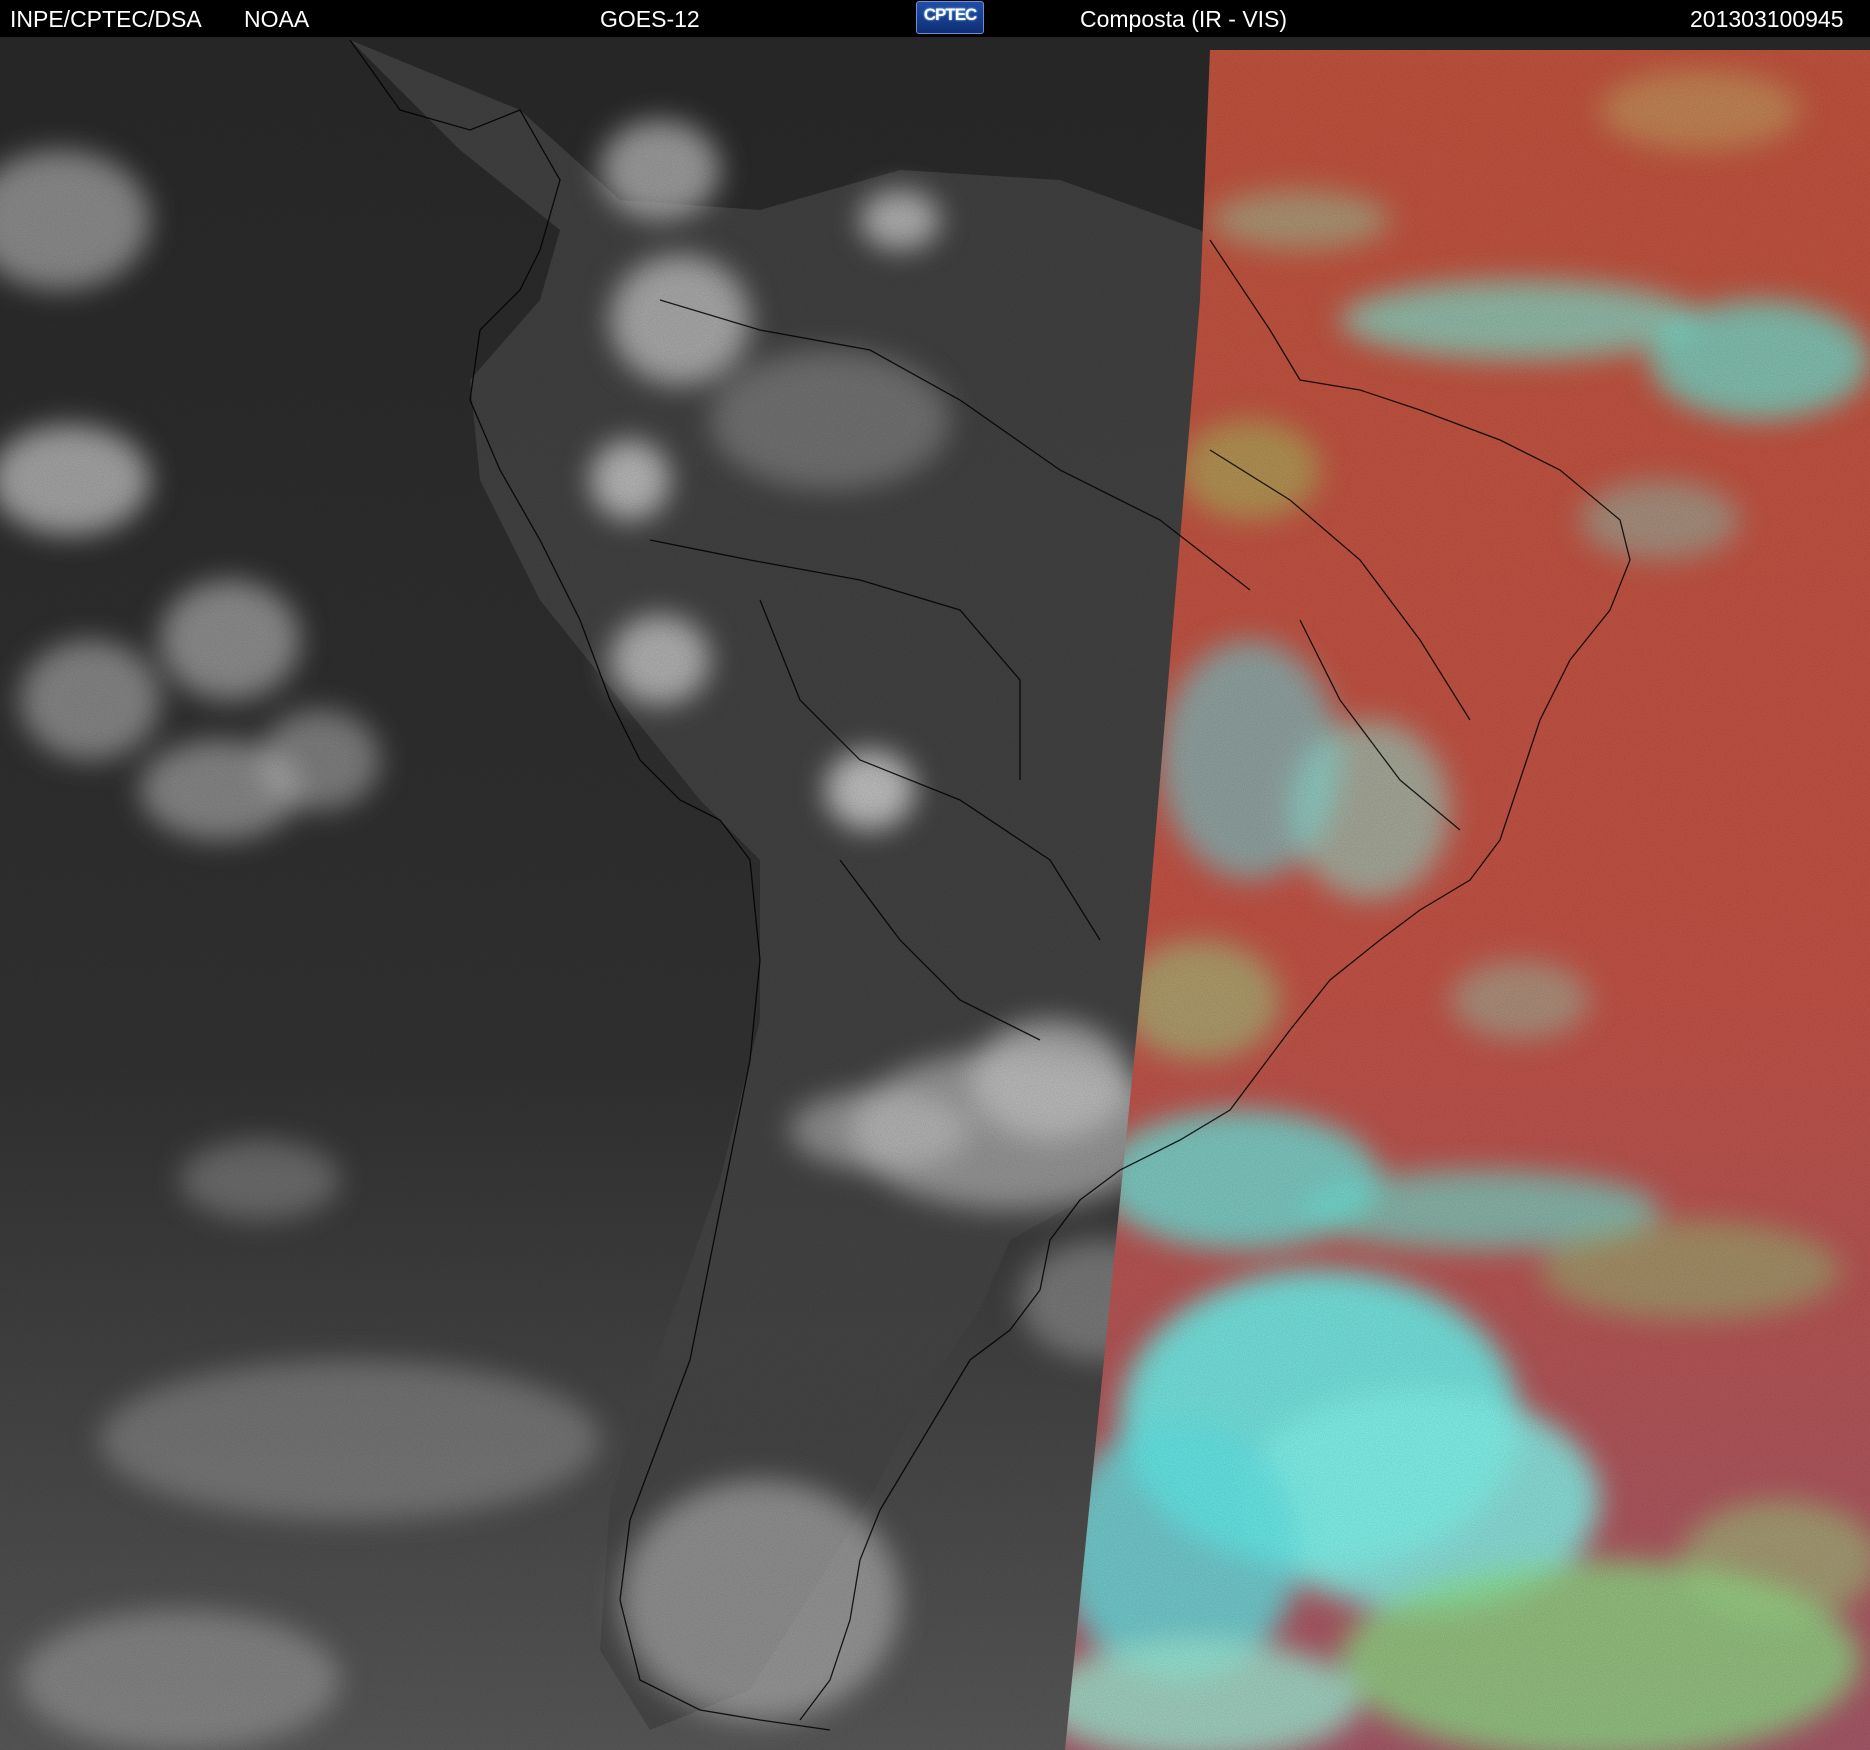 The image size is (1870, 1750). I want to click on institution-label: INPE/CPTEC/DSA, so click(106, 19).